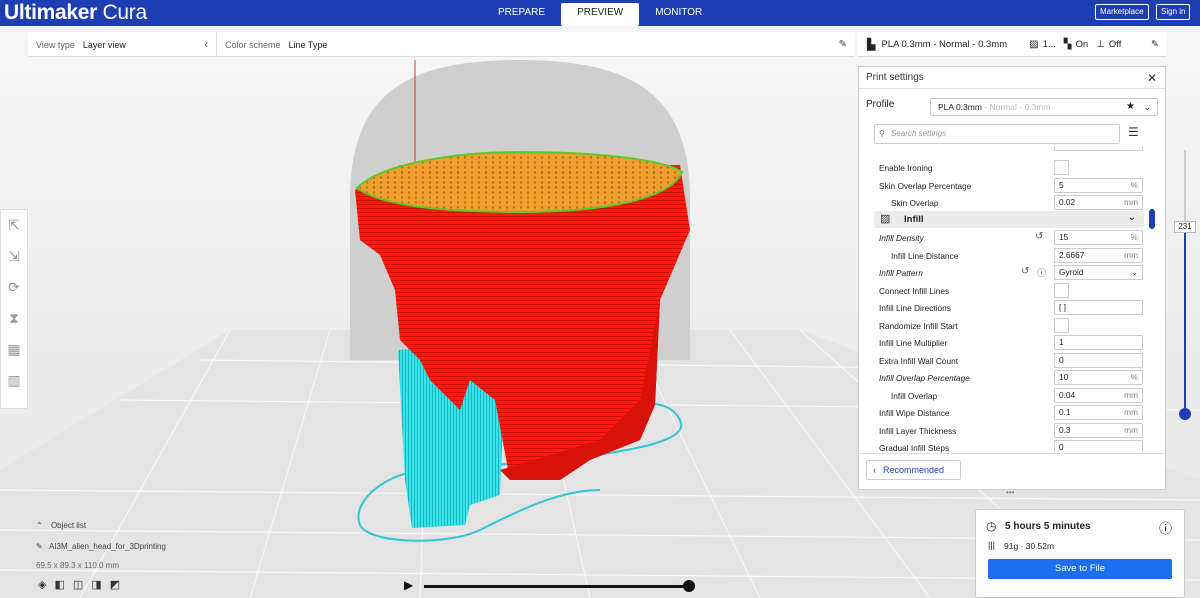  I want to click on view-type-selector: View type Layer view ‹, so click(122, 44).